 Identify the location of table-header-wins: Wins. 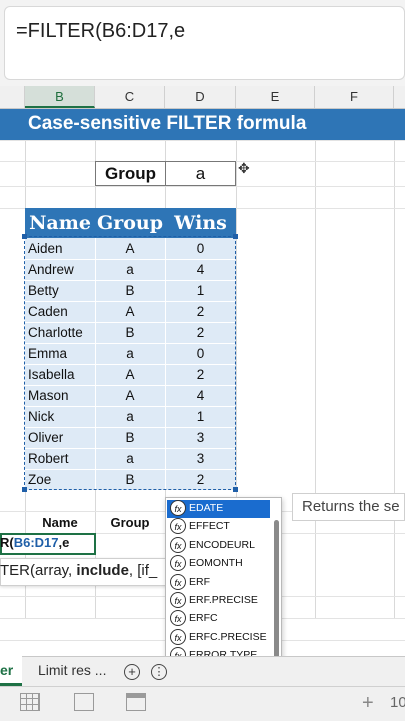
(200, 223).